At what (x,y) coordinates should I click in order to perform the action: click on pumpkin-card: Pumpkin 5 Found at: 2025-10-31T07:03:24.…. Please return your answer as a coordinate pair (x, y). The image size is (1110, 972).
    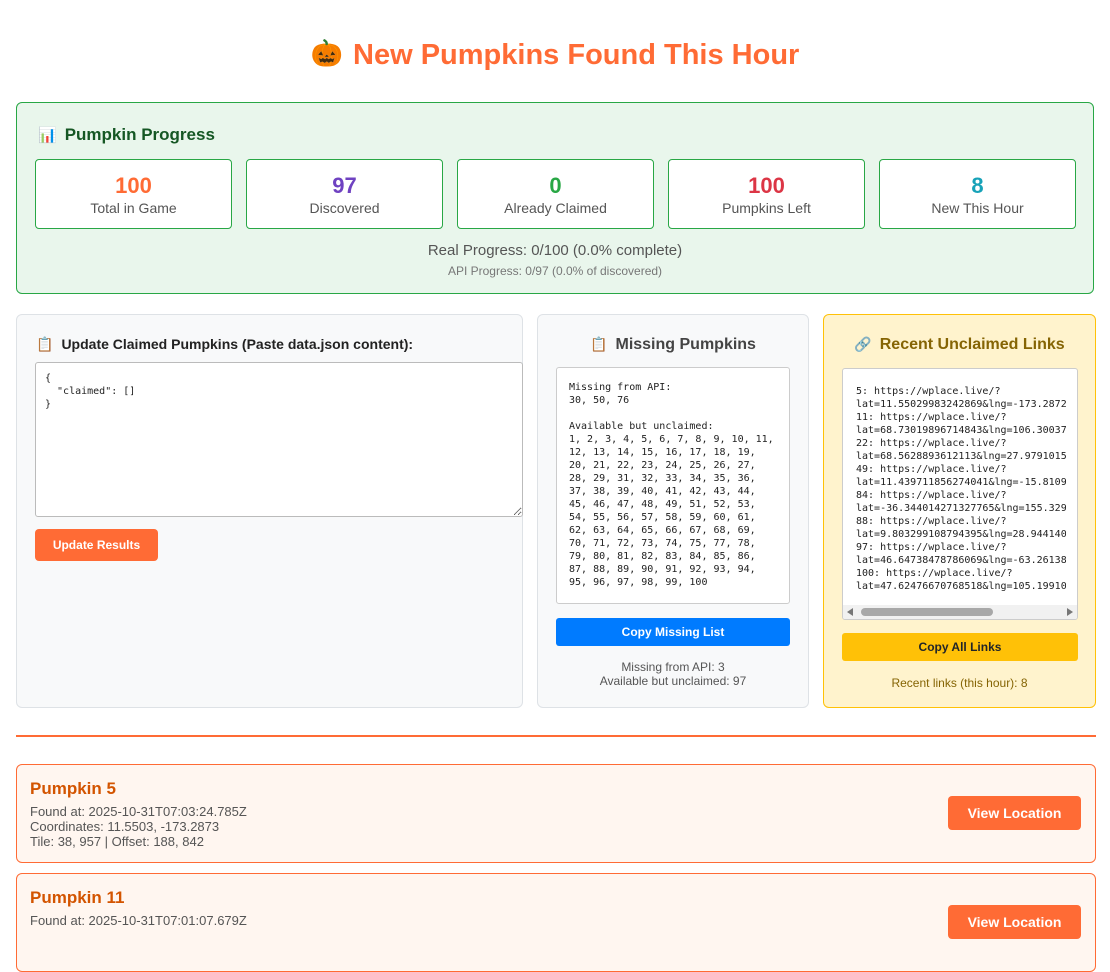
    Looking at the image, I should click on (556, 813).